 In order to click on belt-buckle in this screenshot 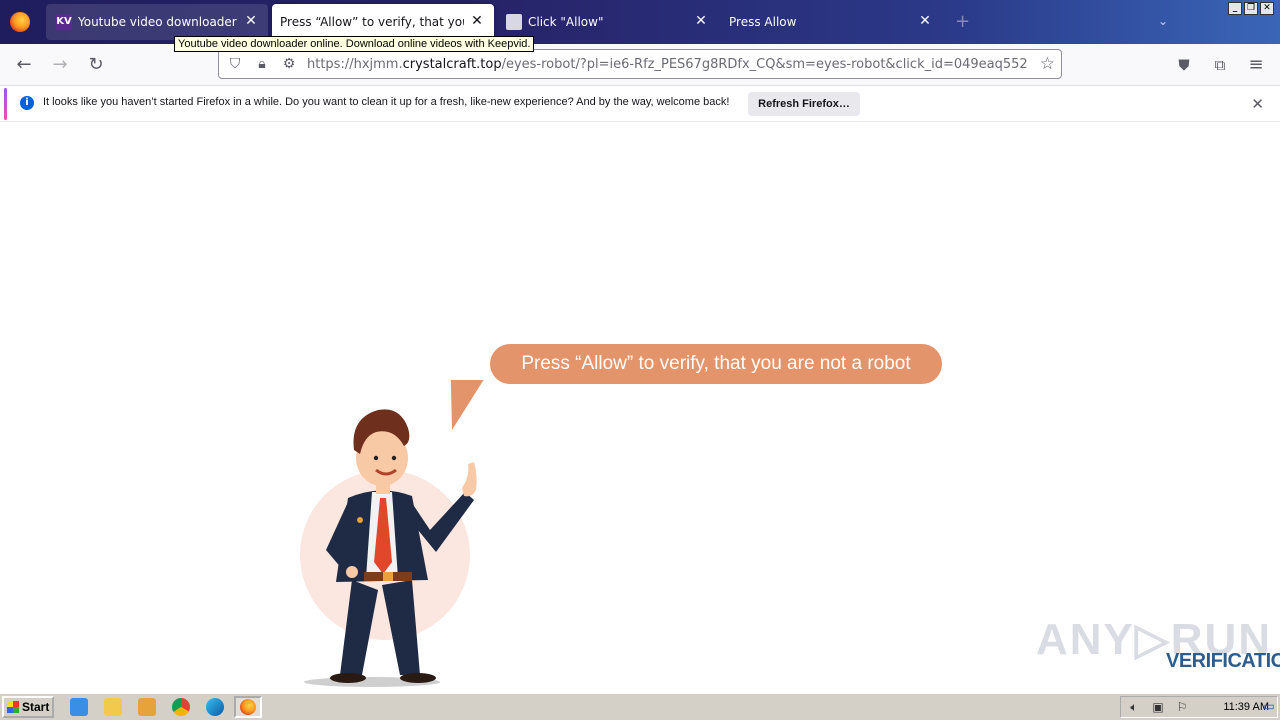, I will do `click(388, 576)`.